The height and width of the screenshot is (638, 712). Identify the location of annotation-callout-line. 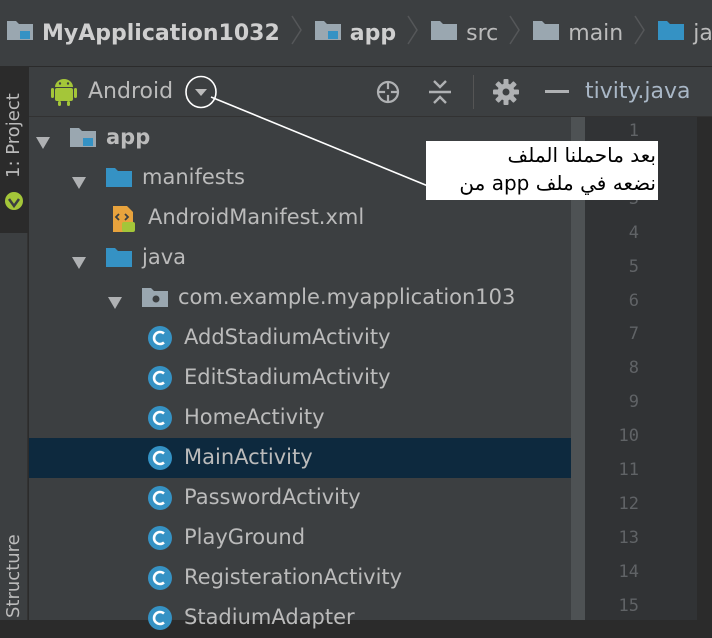
(319, 141).